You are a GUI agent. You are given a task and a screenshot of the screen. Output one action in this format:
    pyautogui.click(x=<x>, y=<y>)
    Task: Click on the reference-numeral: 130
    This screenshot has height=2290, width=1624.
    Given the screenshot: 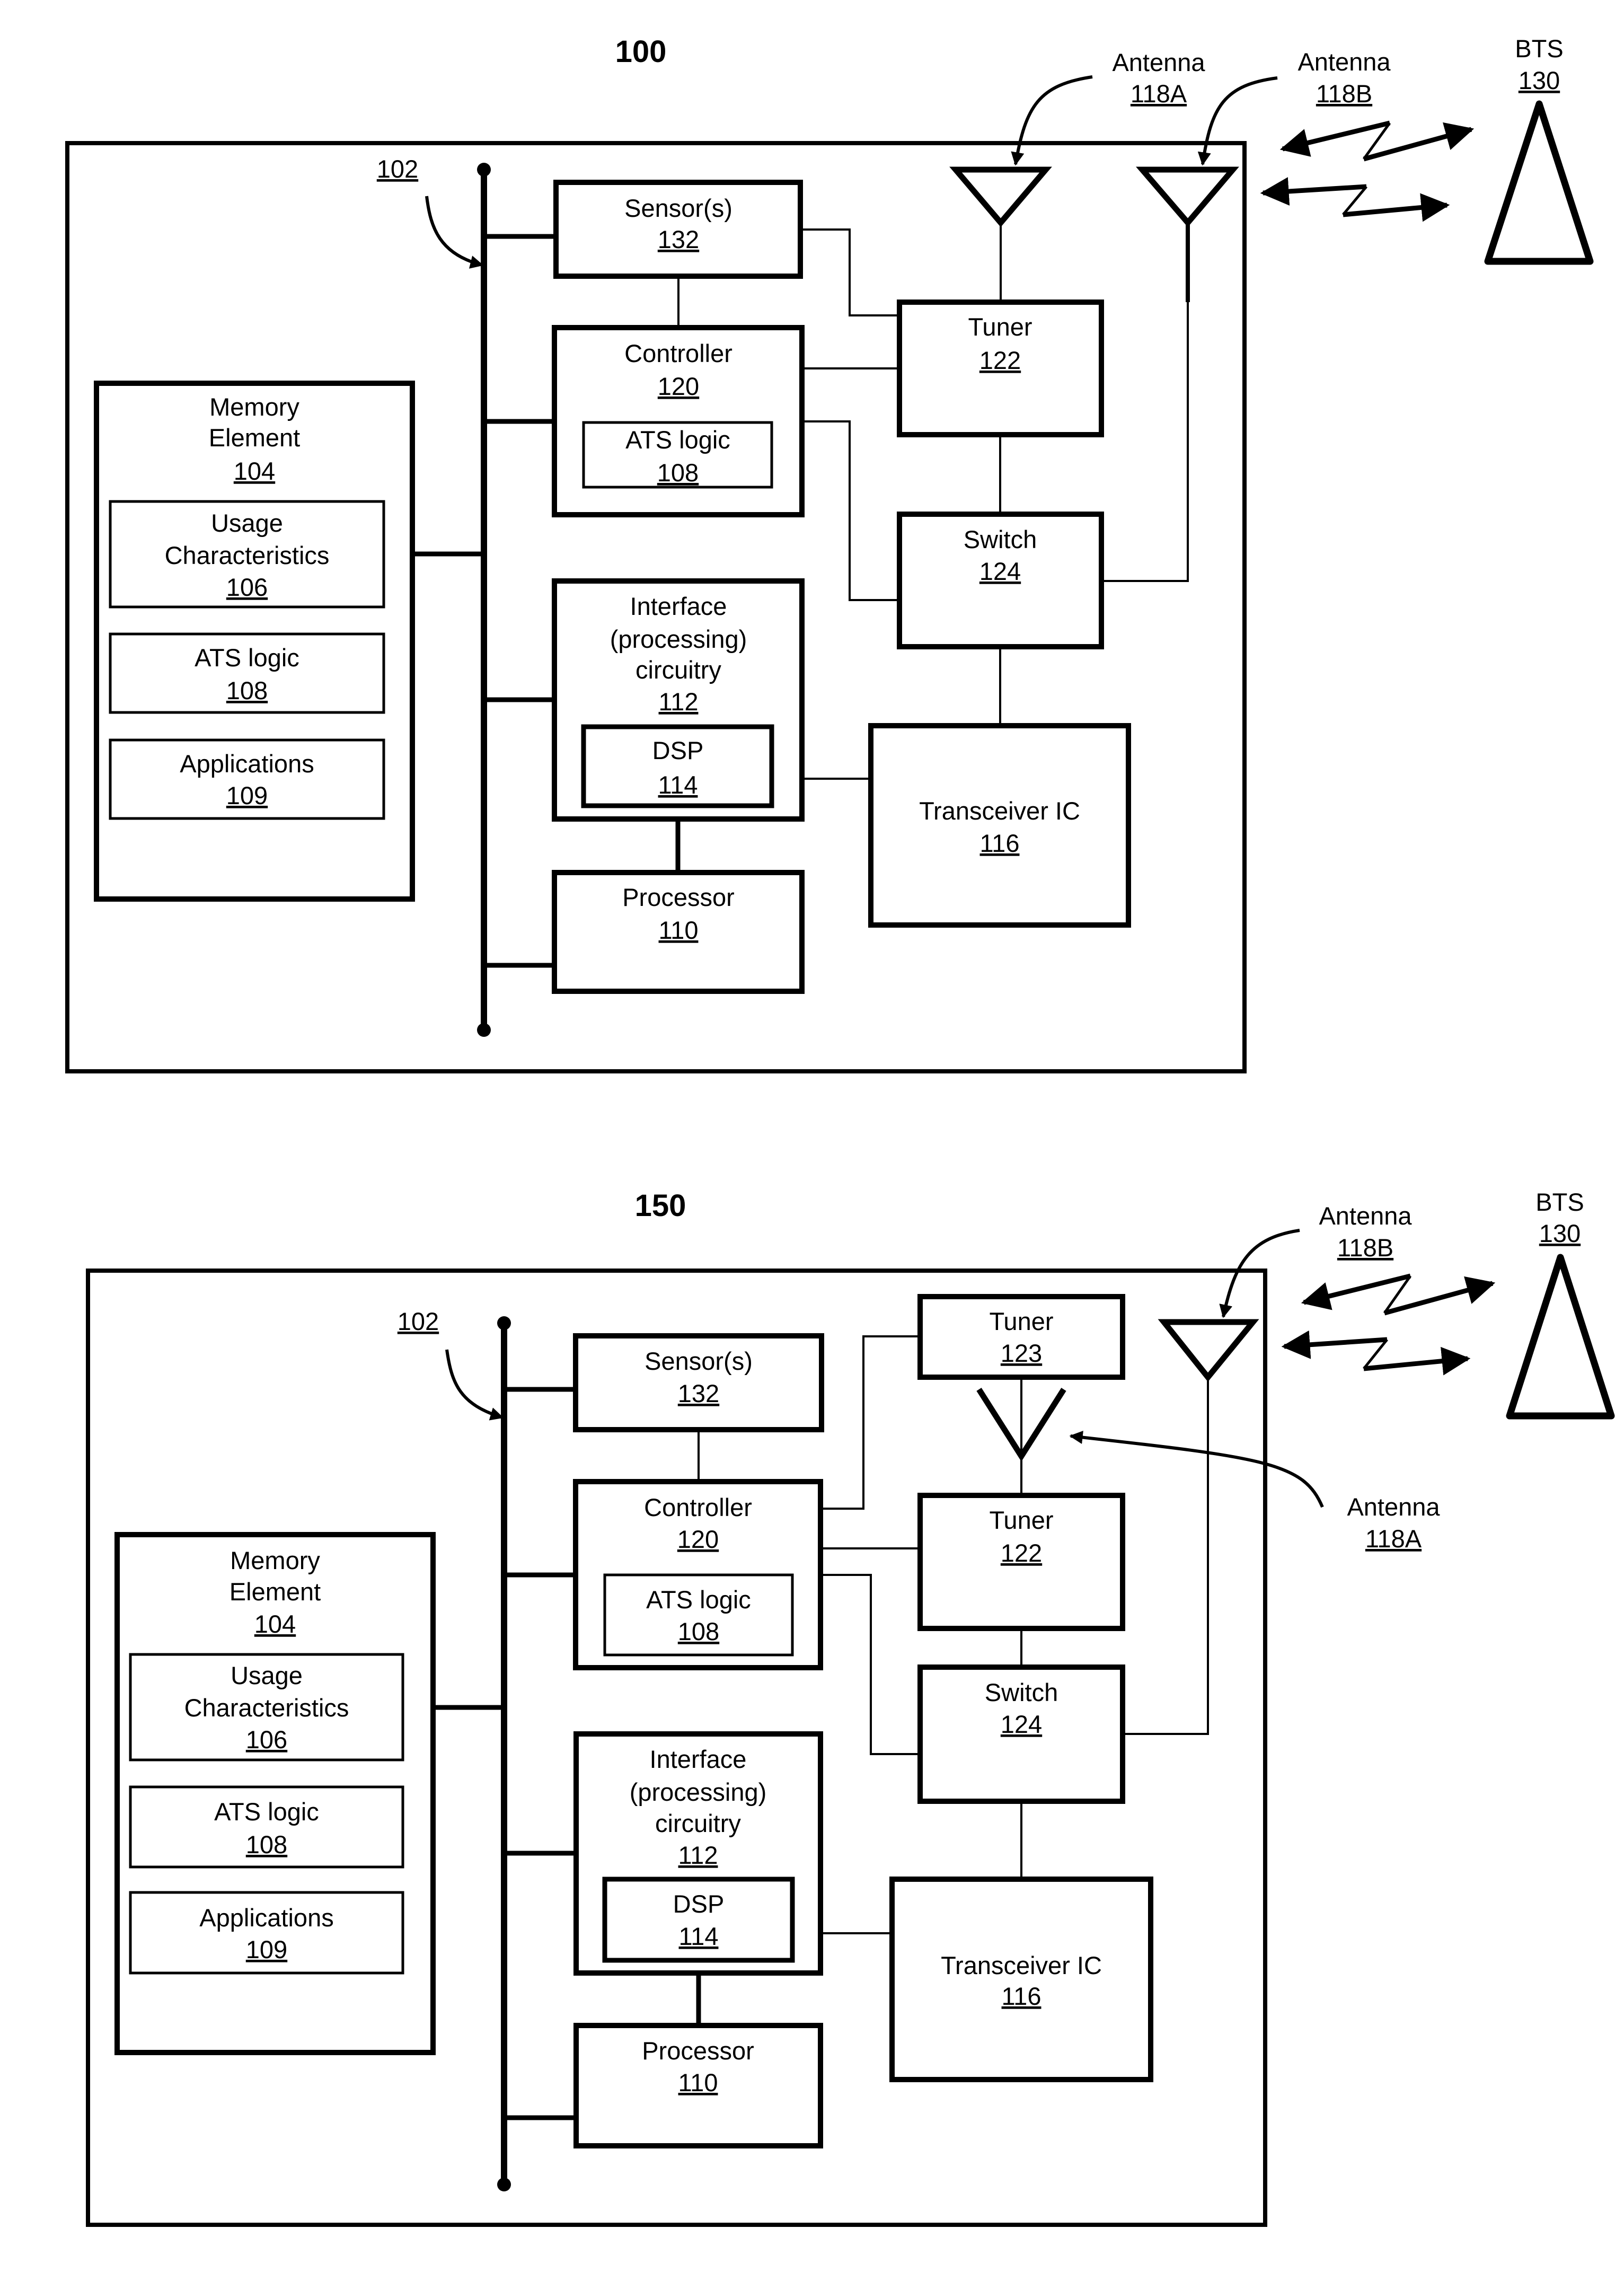 What is the action you would take?
    pyautogui.click(x=1539, y=80)
    